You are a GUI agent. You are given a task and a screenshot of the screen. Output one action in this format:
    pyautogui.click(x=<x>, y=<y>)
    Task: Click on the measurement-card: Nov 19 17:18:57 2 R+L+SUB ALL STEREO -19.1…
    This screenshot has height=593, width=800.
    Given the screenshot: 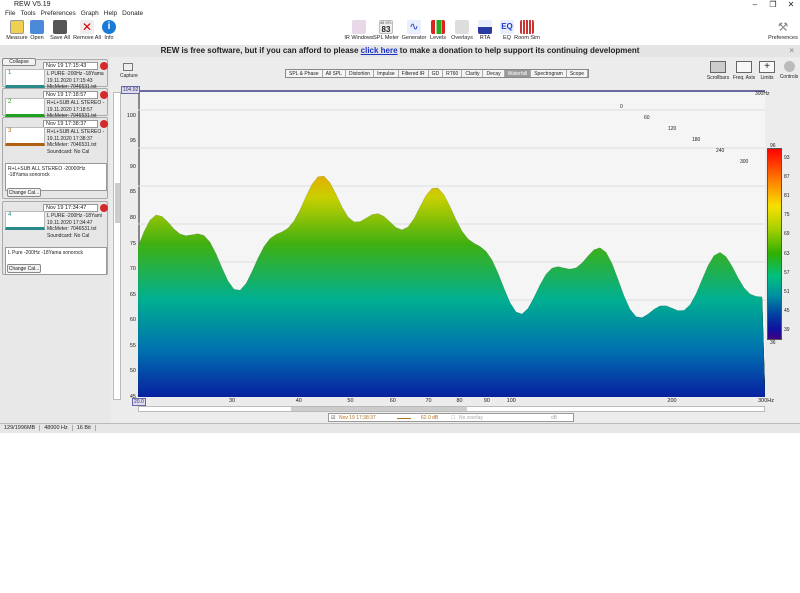 What is the action you would take?
    pyautogui.click(x=55, y=103)
    